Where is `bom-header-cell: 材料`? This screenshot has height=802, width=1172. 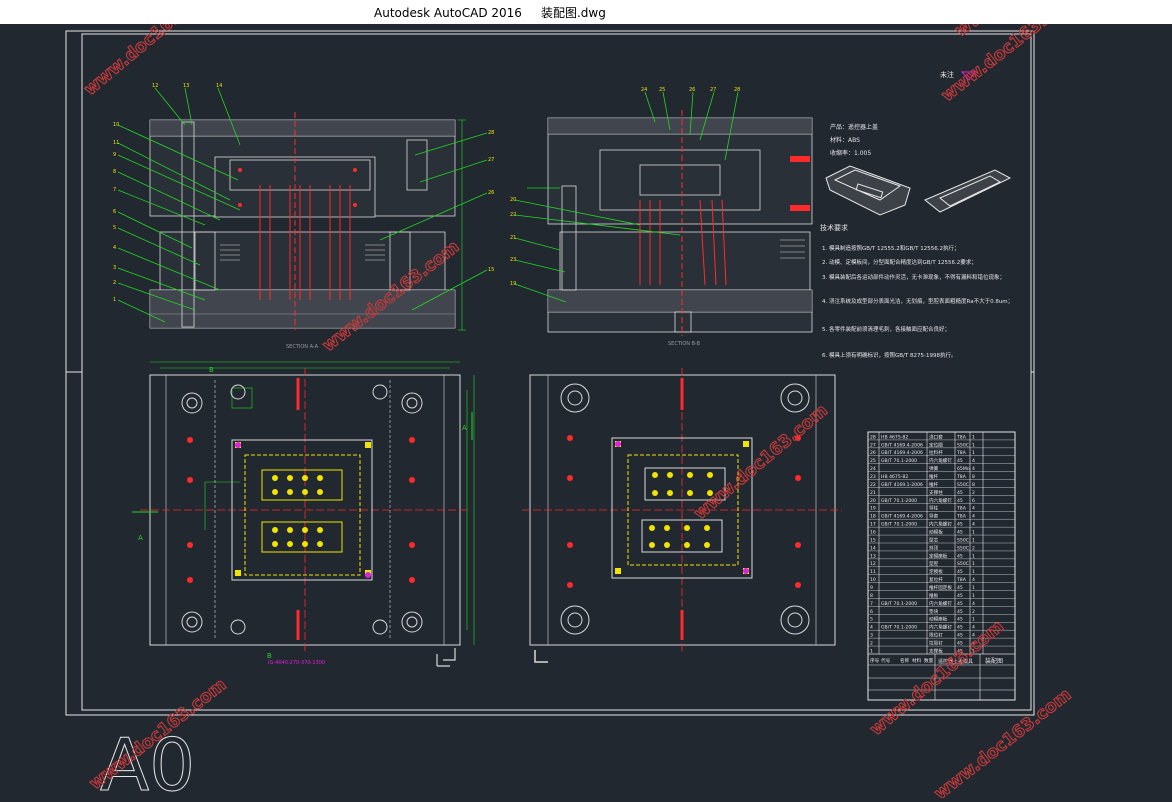 bom-header-cell: 材料 is located at coordinates (917, 660).